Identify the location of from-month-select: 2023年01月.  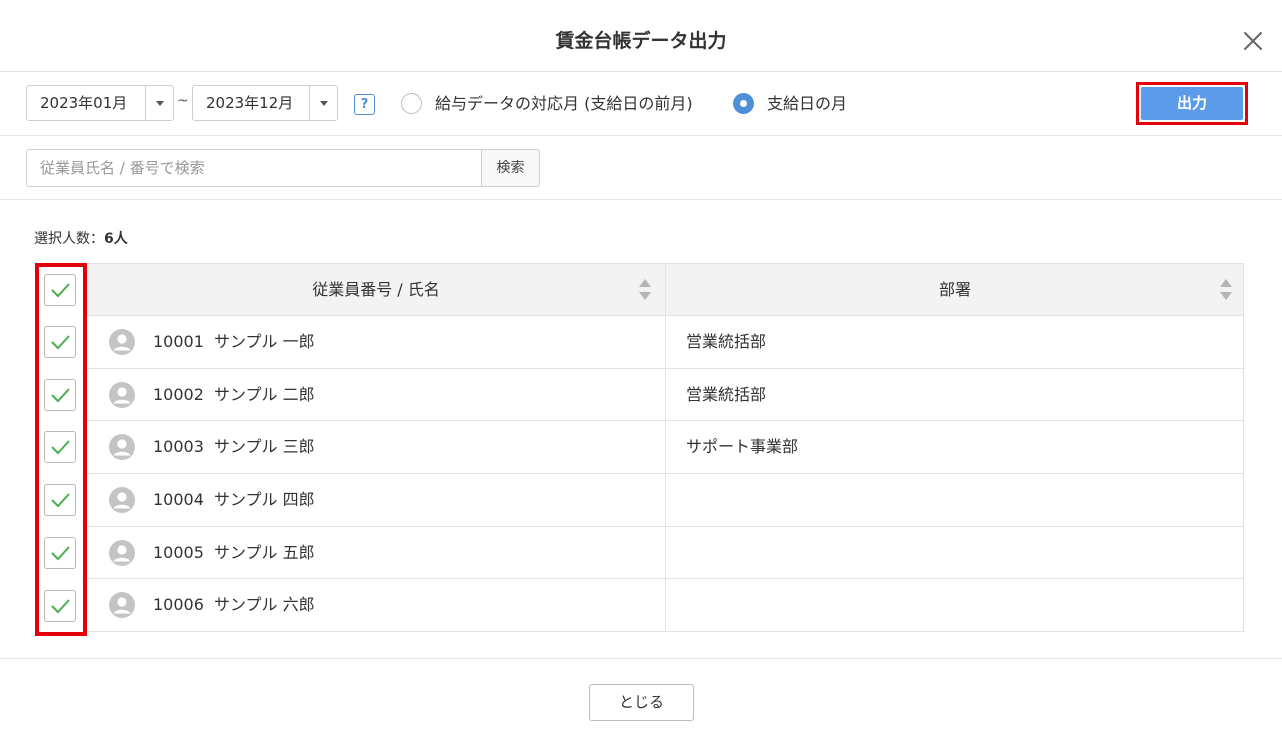
(100, 103).